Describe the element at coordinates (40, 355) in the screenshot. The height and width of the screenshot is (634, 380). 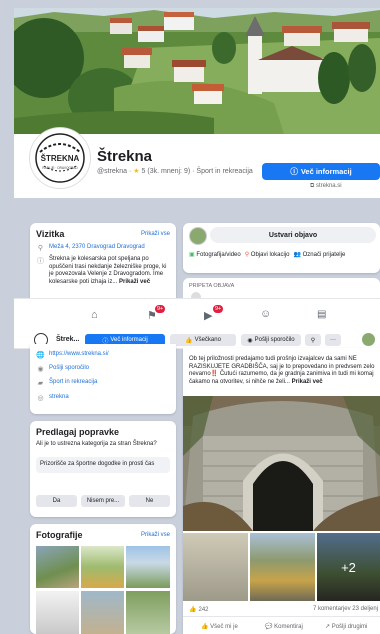
I see `globe-icon: 🌐` at that location.